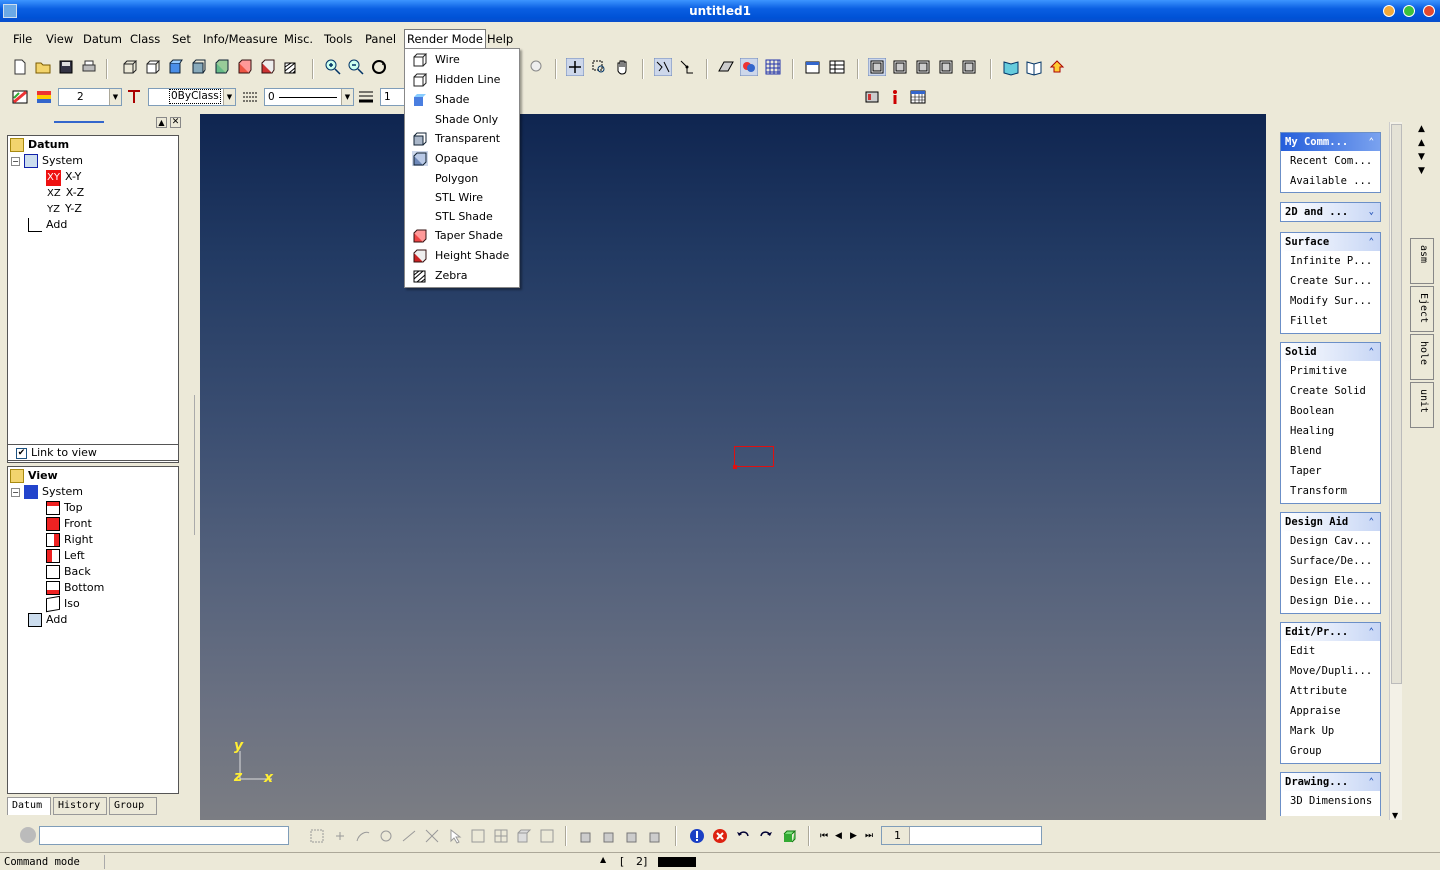 Image resolution: width=1440 pixels, height=870 pixels. I want to click on datum-item-xz: XZ X-Z, so click(65, 193).